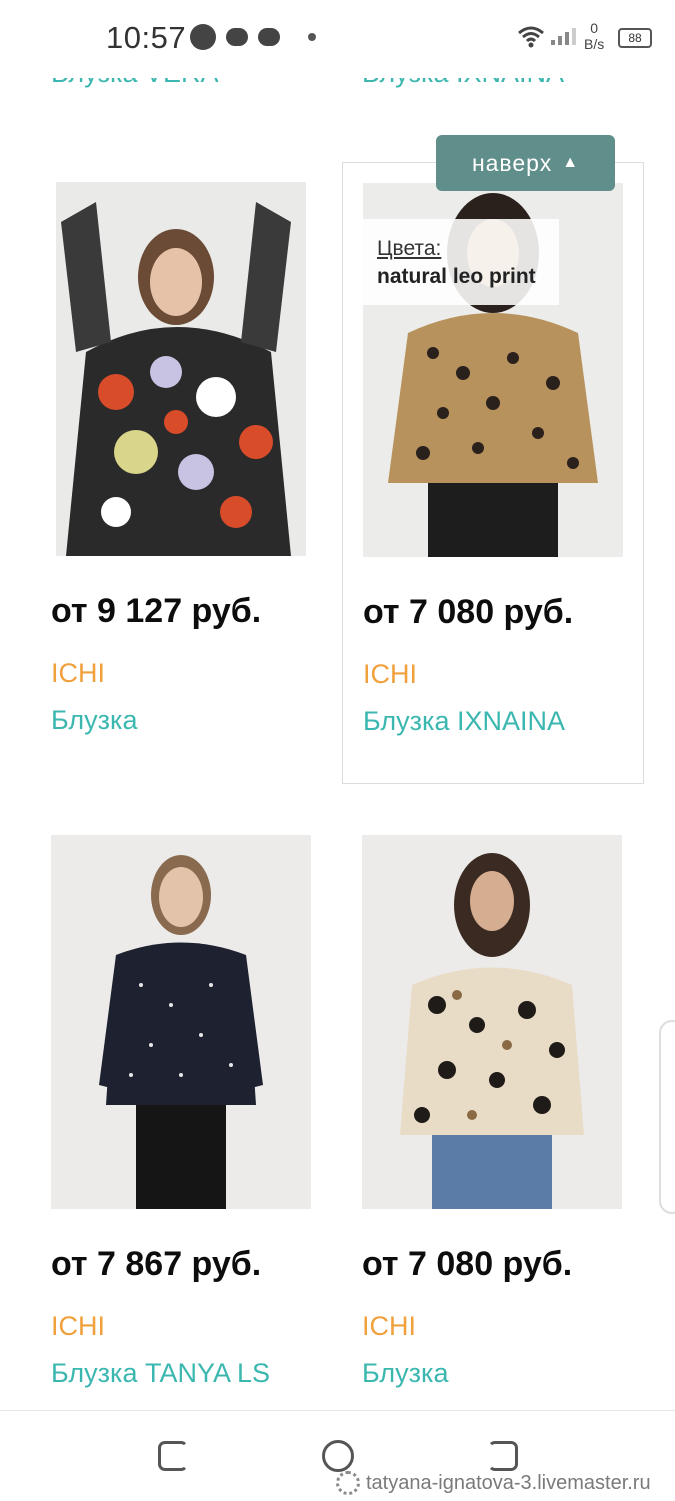 The width and height of the screenshot is (675, 1501). I want to click on watermark-text: tatyana-ignatova-3.livemaster.ru, so click(508, 1482).